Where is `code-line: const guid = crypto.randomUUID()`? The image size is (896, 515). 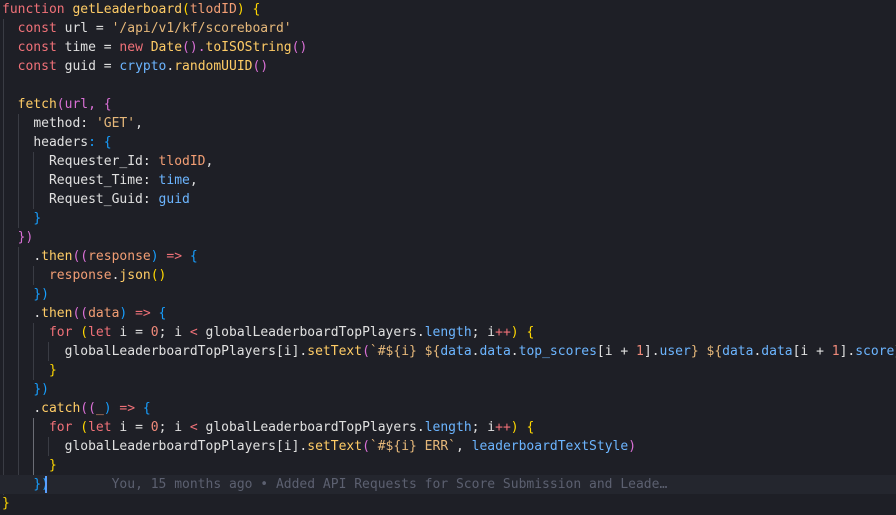
code-line: const guid = crypto.randomUUID() is located at coordinates (135, 66).